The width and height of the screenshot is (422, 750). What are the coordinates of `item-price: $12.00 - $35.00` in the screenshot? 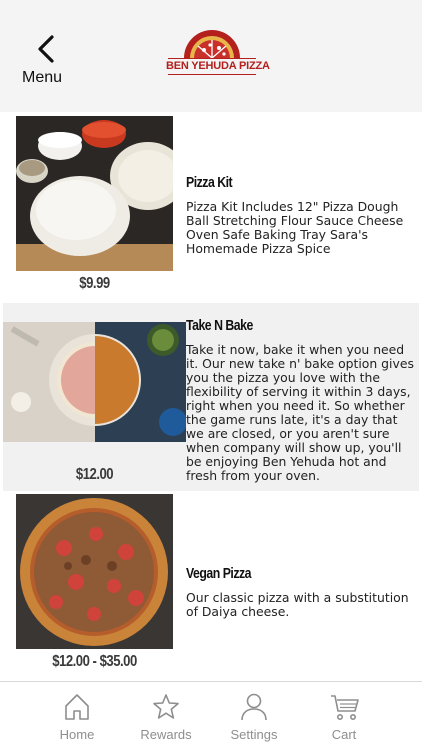 It's located at (94, 661).